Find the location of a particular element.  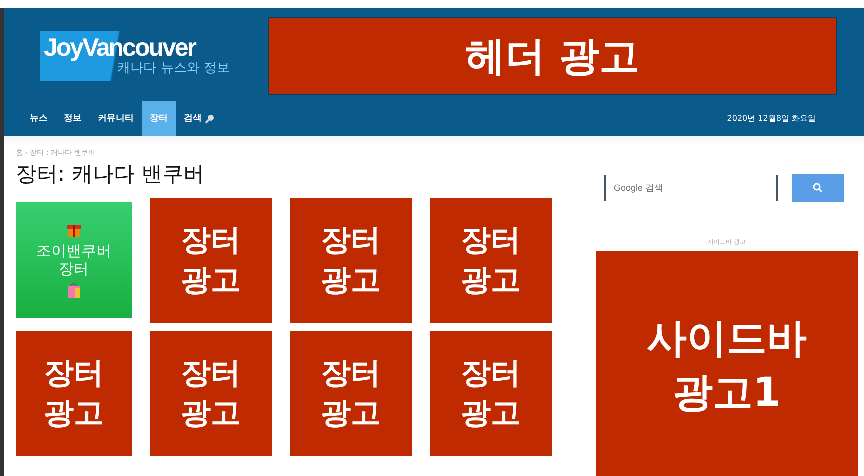

gift-icon is located at coordinates (74, 230).